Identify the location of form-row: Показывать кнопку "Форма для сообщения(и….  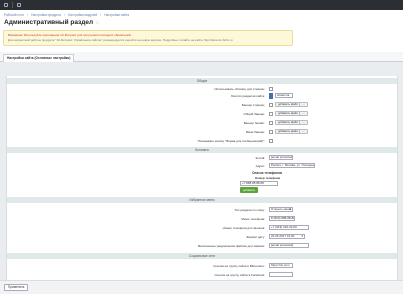
(202, 141).